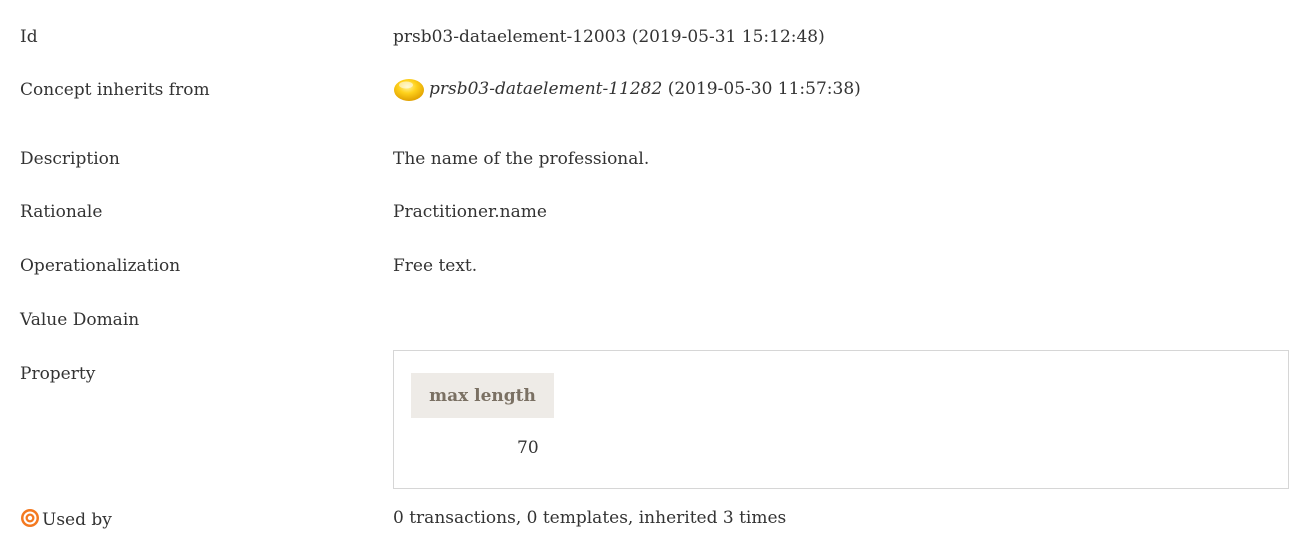 The image size is (1291, 533). I want to click on operationalization-value: Free text., so click(435, 266).